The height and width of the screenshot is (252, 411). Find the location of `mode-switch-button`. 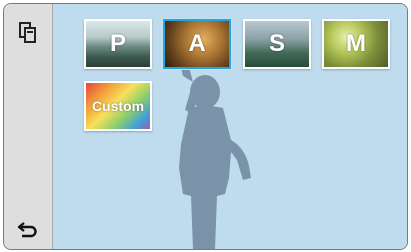

mode-switch-button is located at coordinates (28, 32).